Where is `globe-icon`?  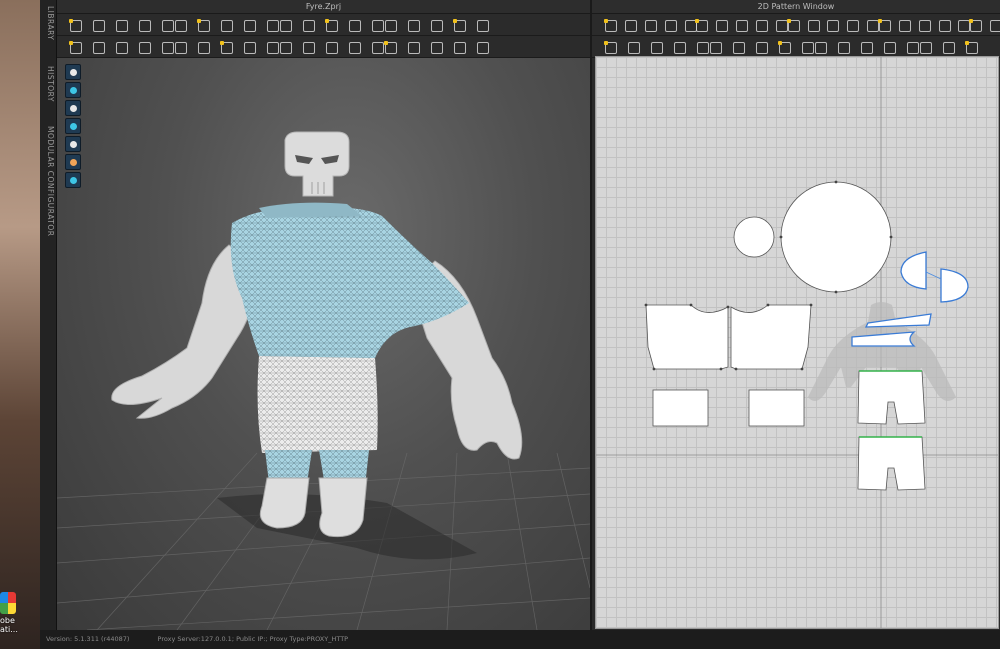
globe-icon is located at coordinates (73, 180).